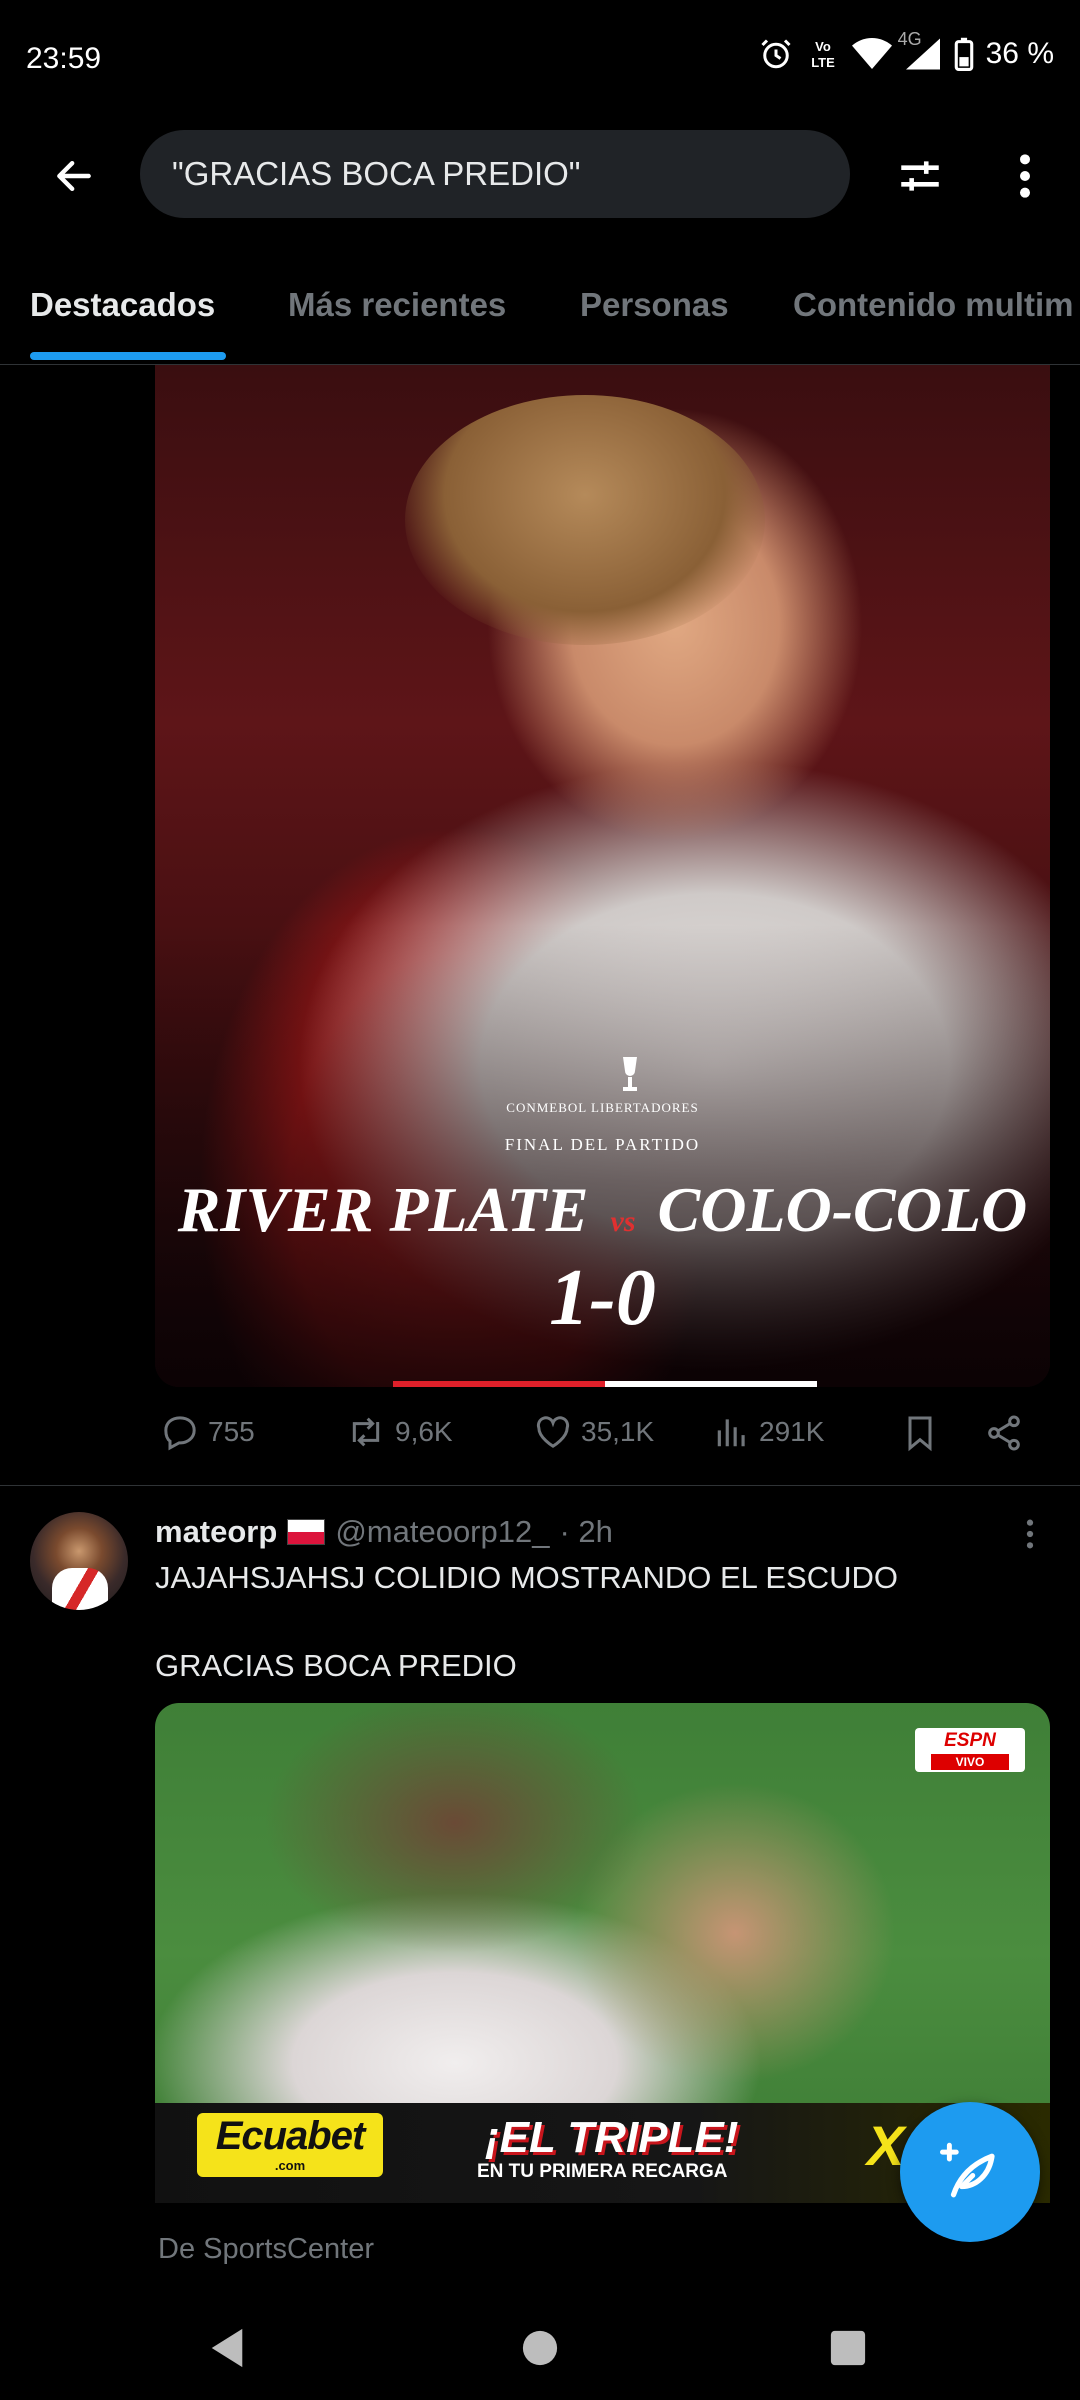 The image size is (1080, 2400). I want to click on poland-flag-icon, so click(306, 1532).